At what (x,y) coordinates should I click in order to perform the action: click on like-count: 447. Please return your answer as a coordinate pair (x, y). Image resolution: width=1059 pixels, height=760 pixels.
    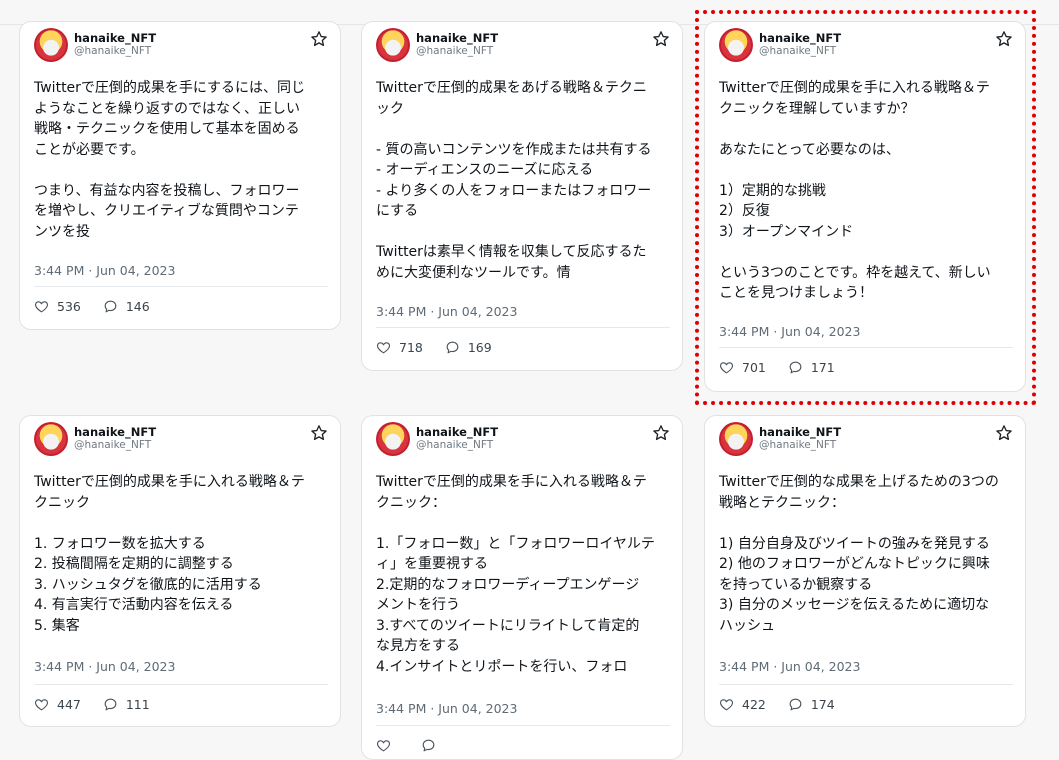
    Looking at the image, I should click on (69, 704).